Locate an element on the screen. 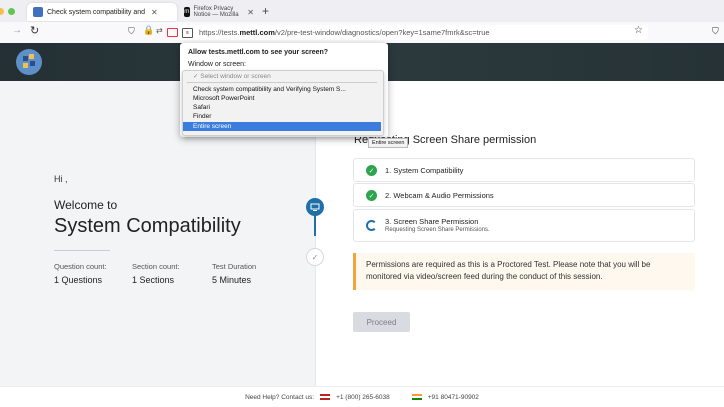  greeting: Hi , is located at coordinates (61, 179).